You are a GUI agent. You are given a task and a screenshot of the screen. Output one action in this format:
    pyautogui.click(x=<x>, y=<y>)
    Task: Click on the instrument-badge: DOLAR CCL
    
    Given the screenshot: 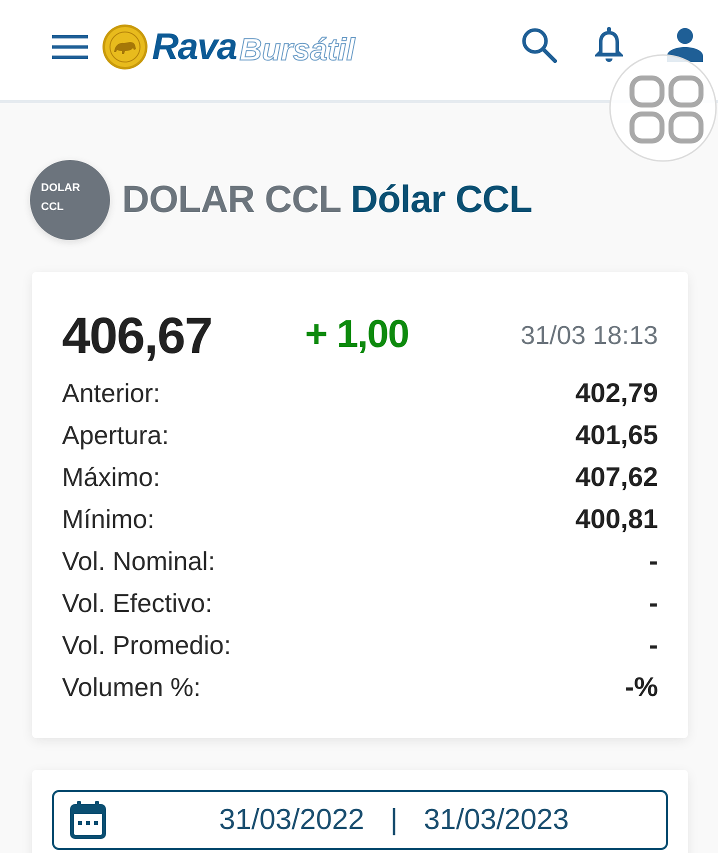 What is the action you would take?
    pyautogui.click(x=70, y=200)
    